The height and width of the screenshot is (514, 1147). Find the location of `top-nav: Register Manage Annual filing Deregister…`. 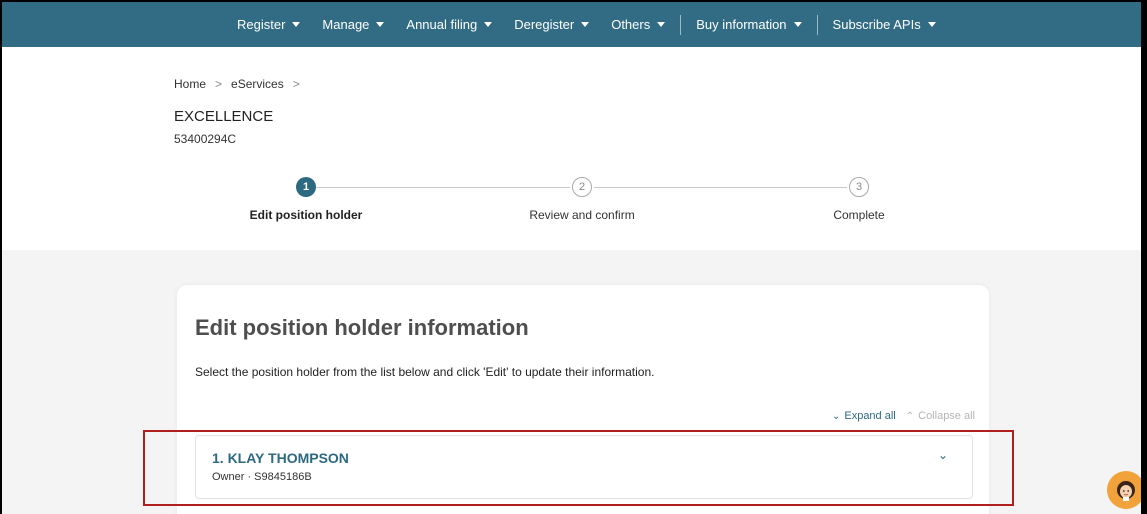

top-nav: Register Manage Annual filing Deregister… is located at coordinates (571, 24).